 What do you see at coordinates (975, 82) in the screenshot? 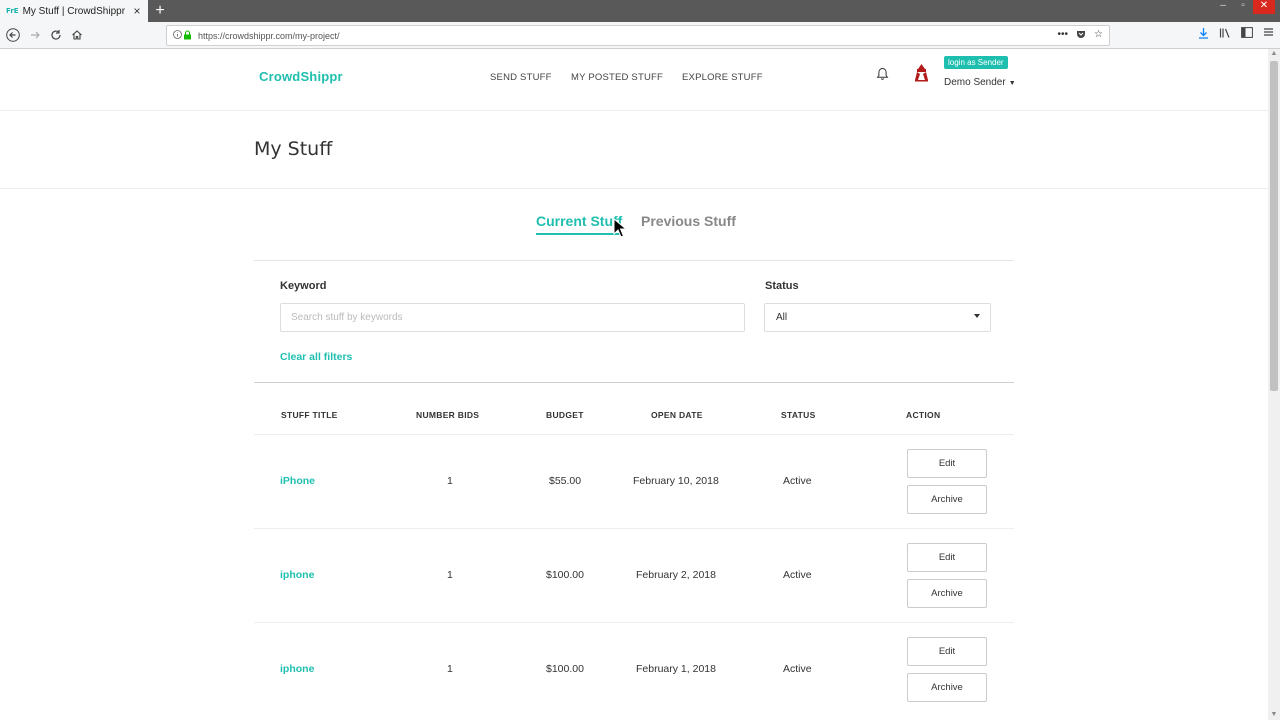
I see `user-name: Demo Sender` at bounding box center [975, 82].